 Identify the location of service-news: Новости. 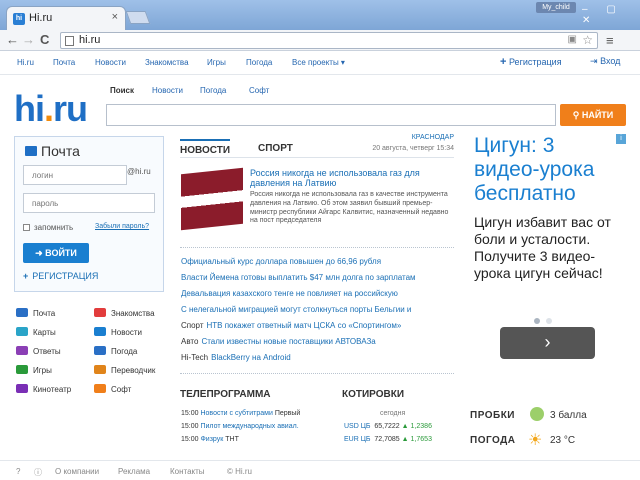
(118, 332).